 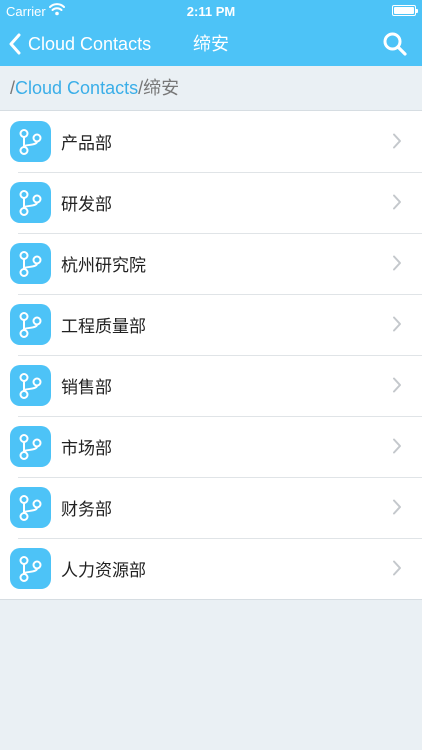 I want to click on battery-fill, so click(x=404, y=10).